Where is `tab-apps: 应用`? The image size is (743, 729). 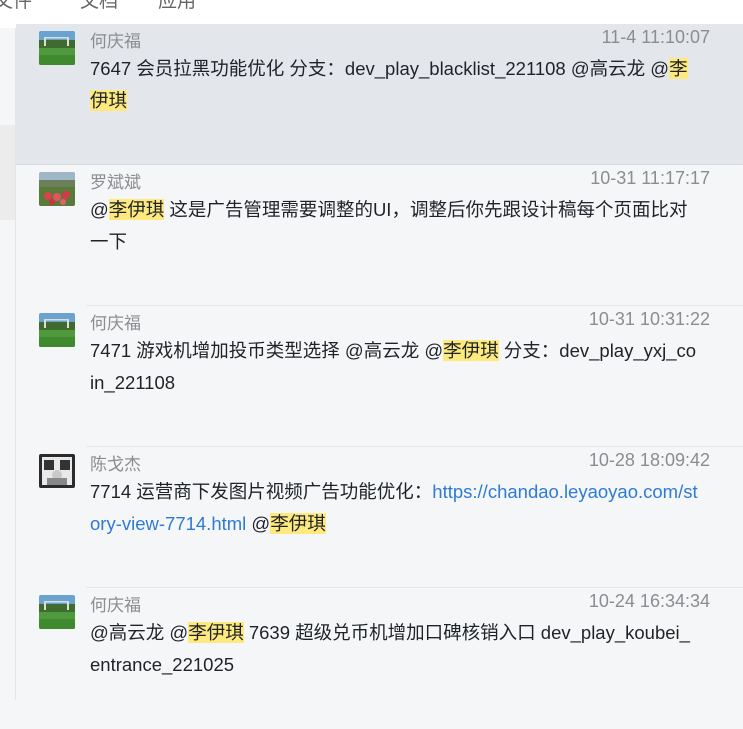
tab-apps: 应用 is located at coordinates (177, 6).